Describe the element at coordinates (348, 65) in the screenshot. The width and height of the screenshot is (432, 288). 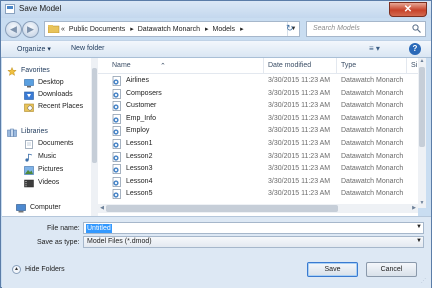
I see `column-header-type: Type` at that location.